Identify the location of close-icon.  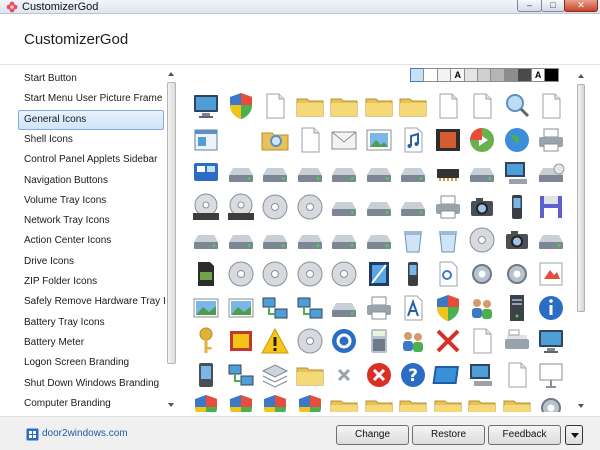
(344, 375).